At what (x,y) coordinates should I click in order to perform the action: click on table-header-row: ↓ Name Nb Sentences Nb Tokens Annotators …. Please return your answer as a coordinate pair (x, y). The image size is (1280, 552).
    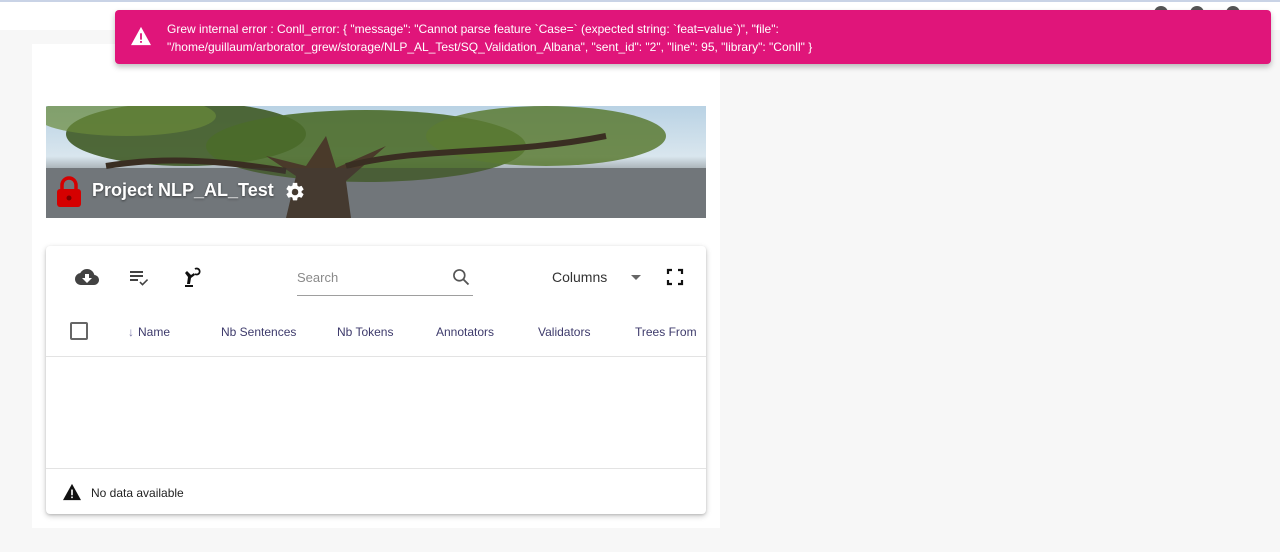
    Looking at the image, I should click on (376, 335).